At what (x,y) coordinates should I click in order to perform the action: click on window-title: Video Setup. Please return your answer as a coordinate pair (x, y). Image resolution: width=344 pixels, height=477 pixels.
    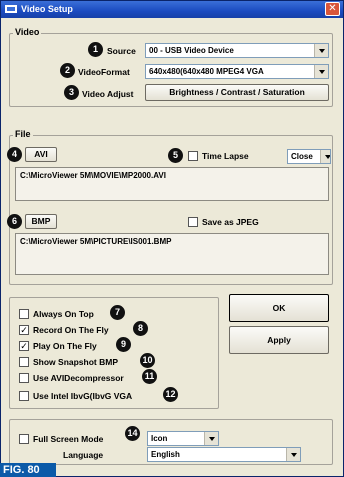
    Looking at the image, I should click on (47, 9).